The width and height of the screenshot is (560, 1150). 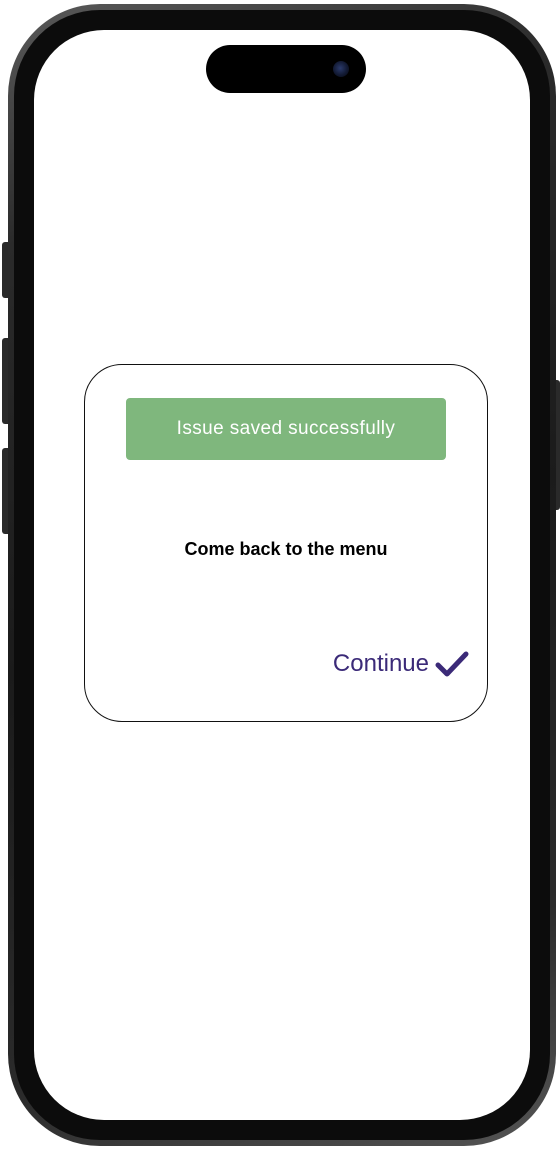 I want to click on checkmark-icon, so click(x=452, y=664).